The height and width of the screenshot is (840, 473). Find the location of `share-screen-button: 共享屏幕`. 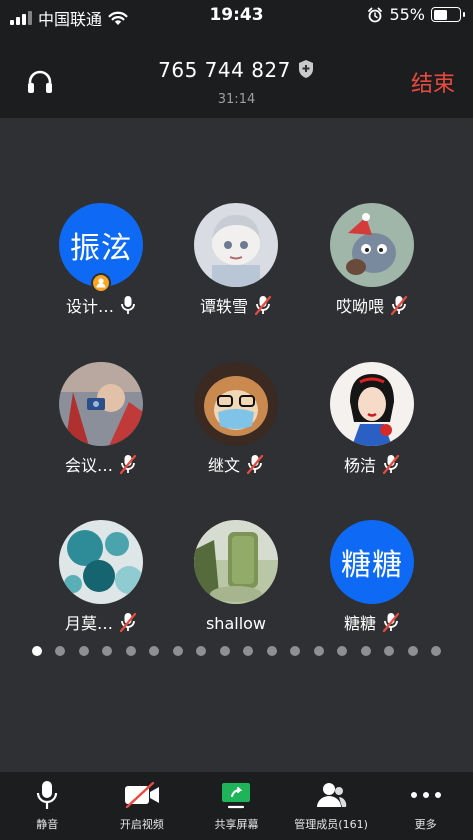

share-screen-button: 共享屏幕 is located at coordinates (236, 806).